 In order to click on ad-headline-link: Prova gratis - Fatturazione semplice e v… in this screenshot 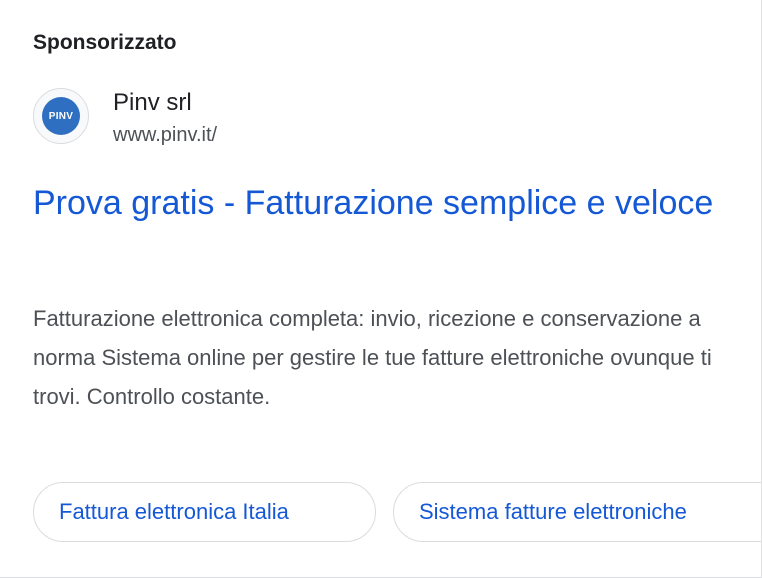, I will do `click(383, 203)`.